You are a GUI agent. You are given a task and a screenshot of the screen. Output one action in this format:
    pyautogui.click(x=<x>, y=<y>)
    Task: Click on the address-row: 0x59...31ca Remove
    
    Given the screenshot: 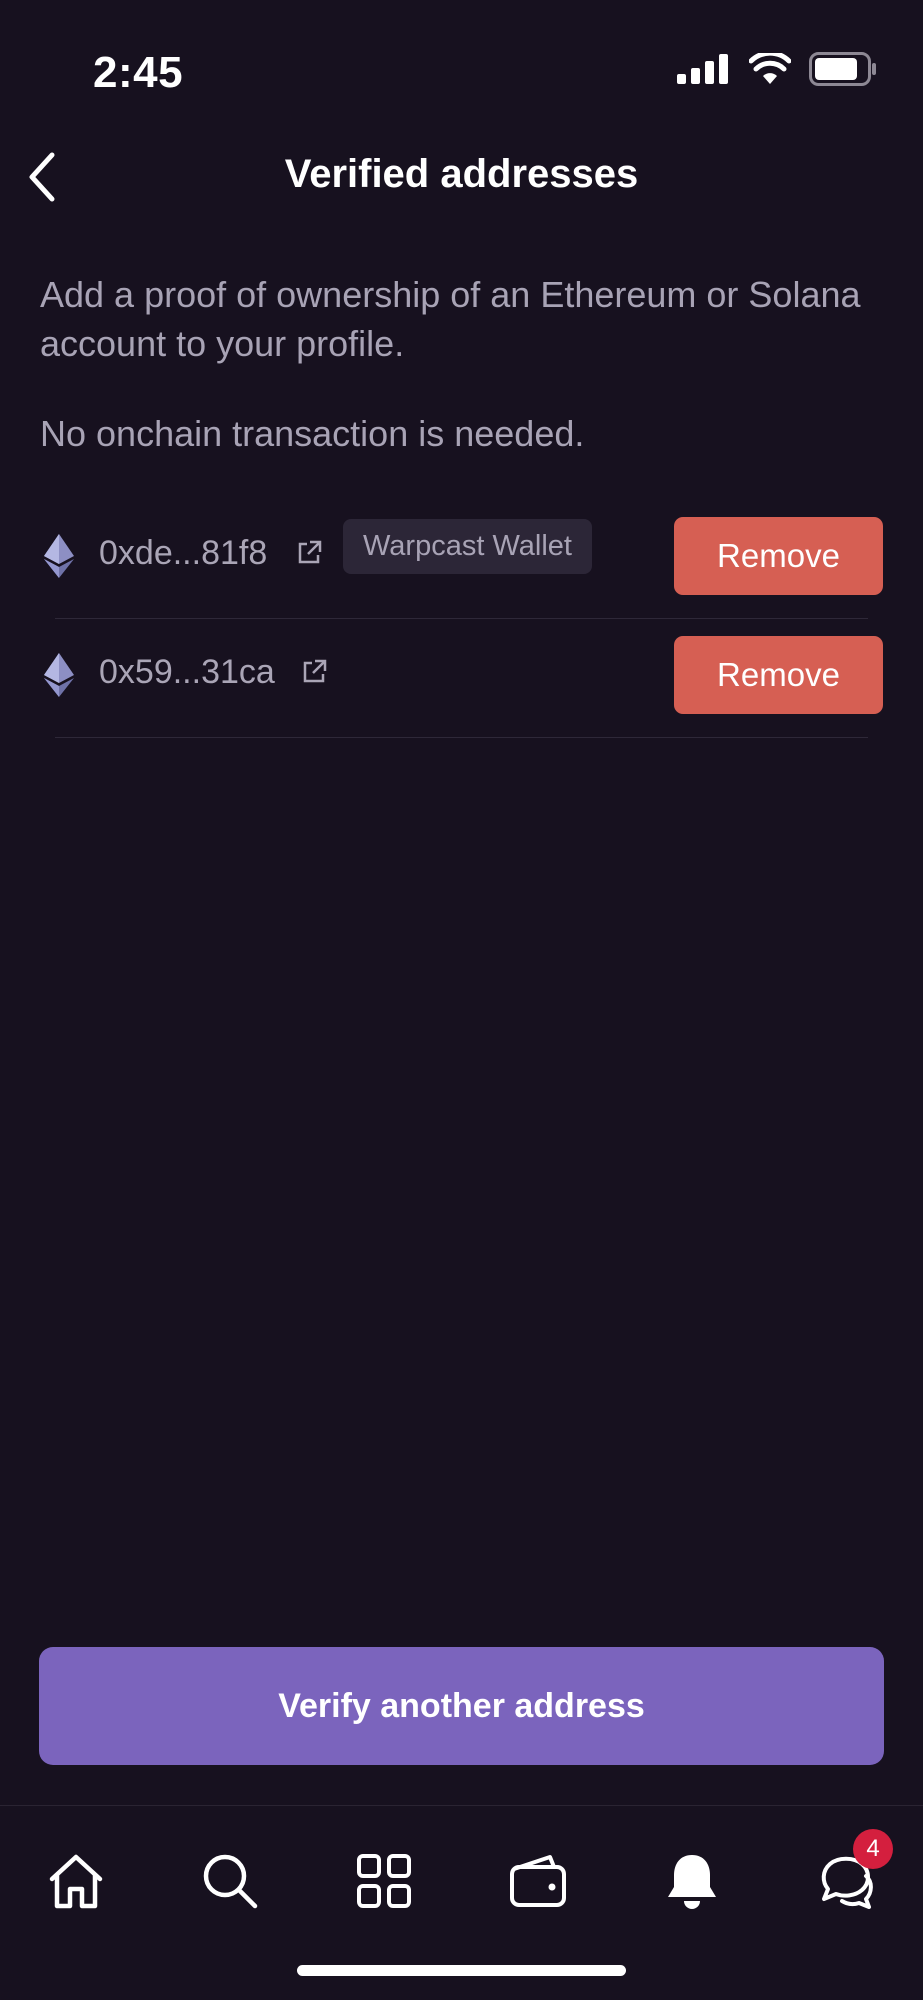 What is the action you would take?
    pyautogui.click(x=461, y=678)
    